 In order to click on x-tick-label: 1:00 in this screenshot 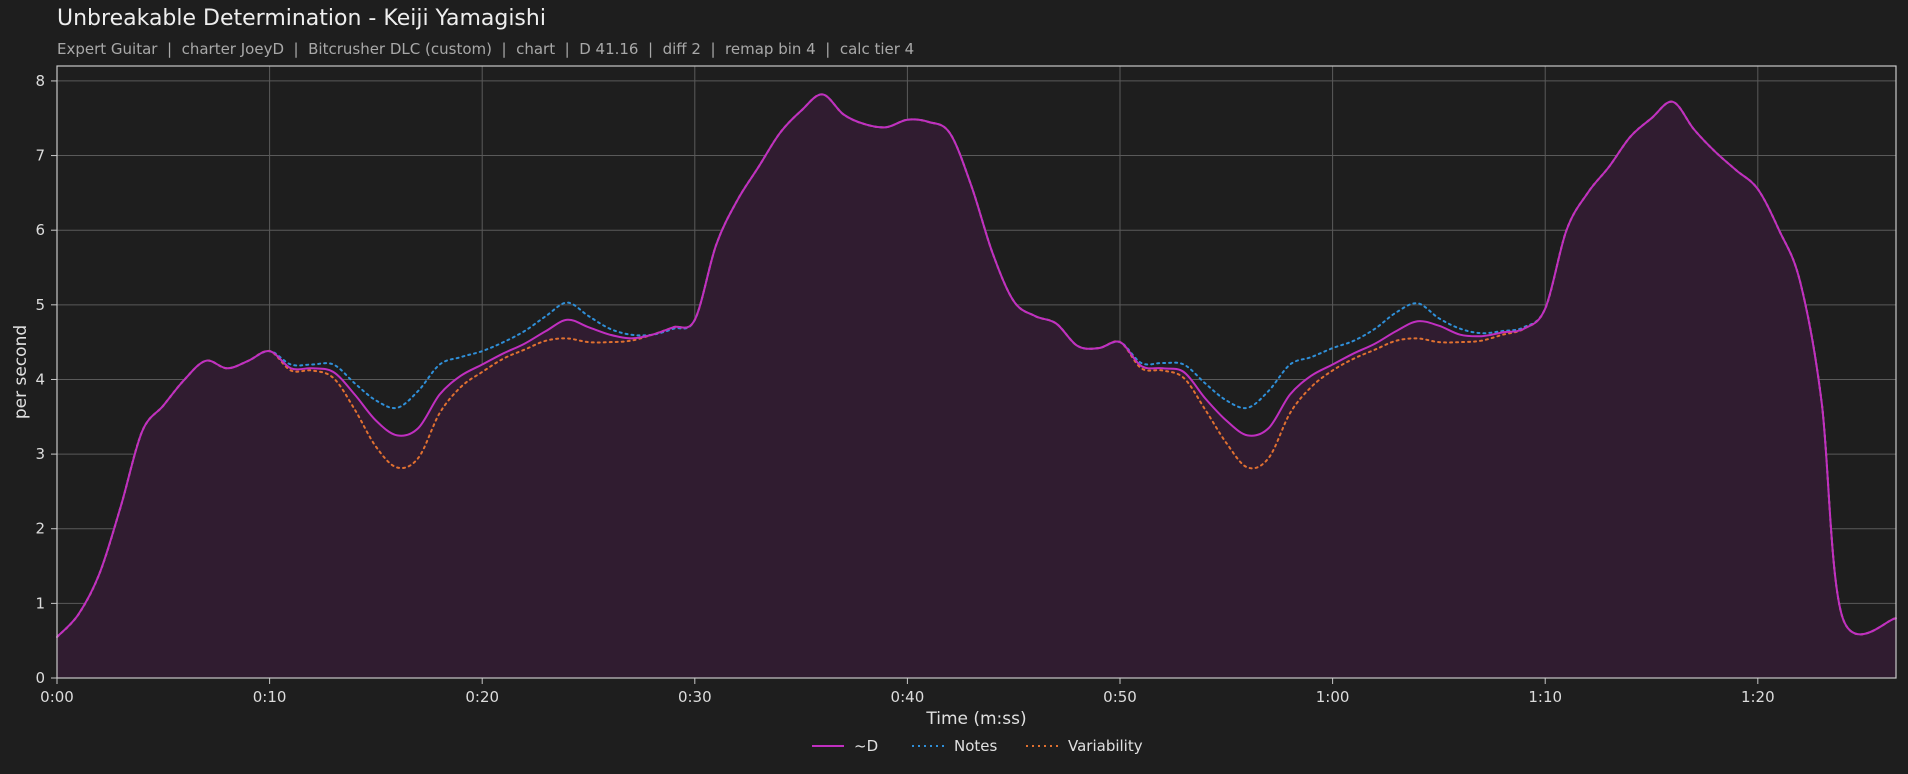, I will do `click(1333, 697)`.